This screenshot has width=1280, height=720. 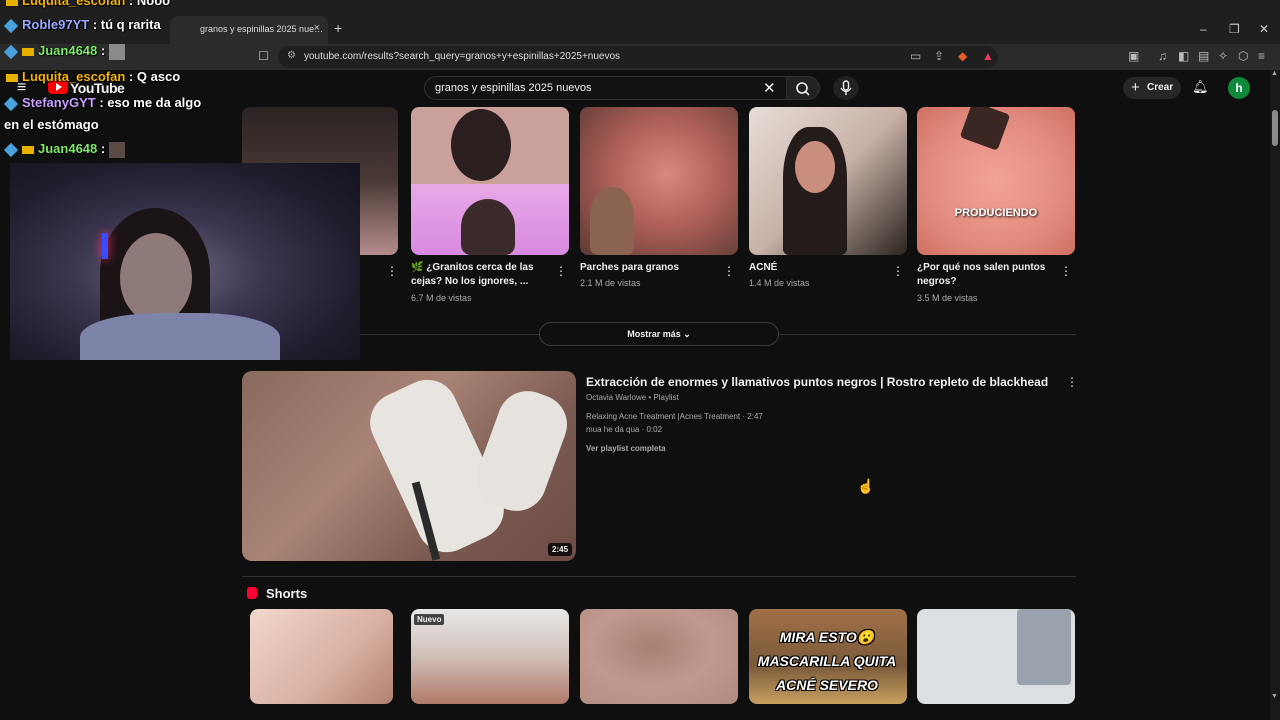 I want to click on notifications-bell-icon: 🔔︎, so click(x=1200, y=87).